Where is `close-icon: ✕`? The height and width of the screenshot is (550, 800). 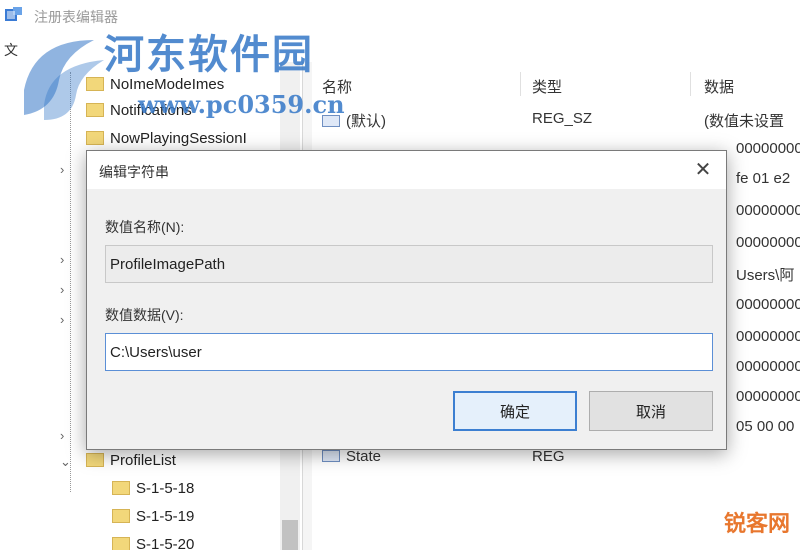 close-icon: ✕ is located at coordinates (703, 170).